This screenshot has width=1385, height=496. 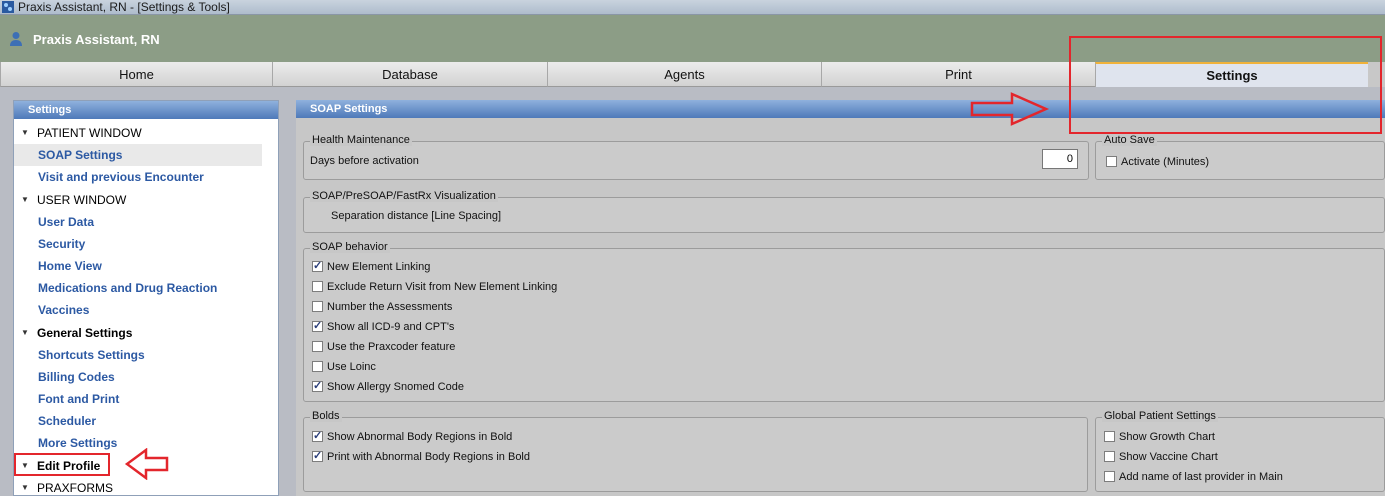 I want to click on sidebar-item-soap-settings: SOAP Settings, so click(x=138, y=155).